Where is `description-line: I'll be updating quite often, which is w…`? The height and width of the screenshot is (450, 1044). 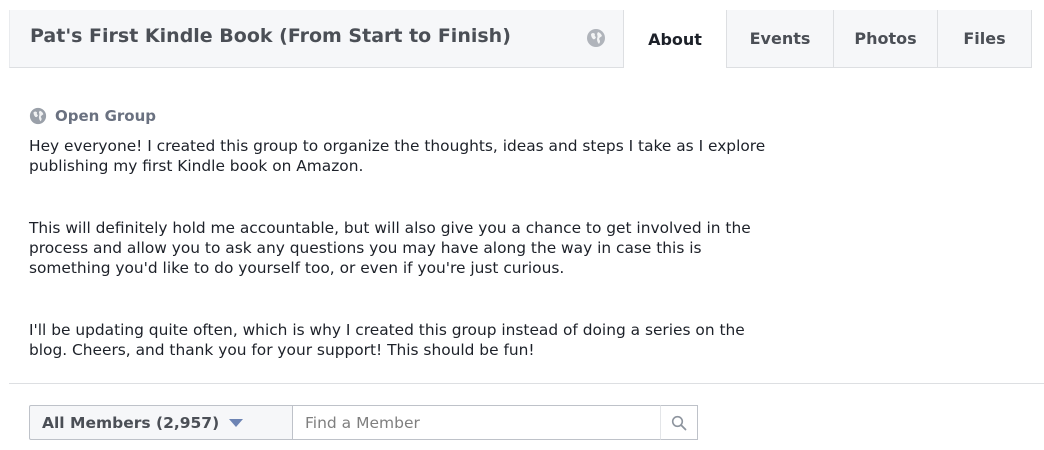 description-line: I'll be updating quite often, which is w… is located at coordinates (387, 330).